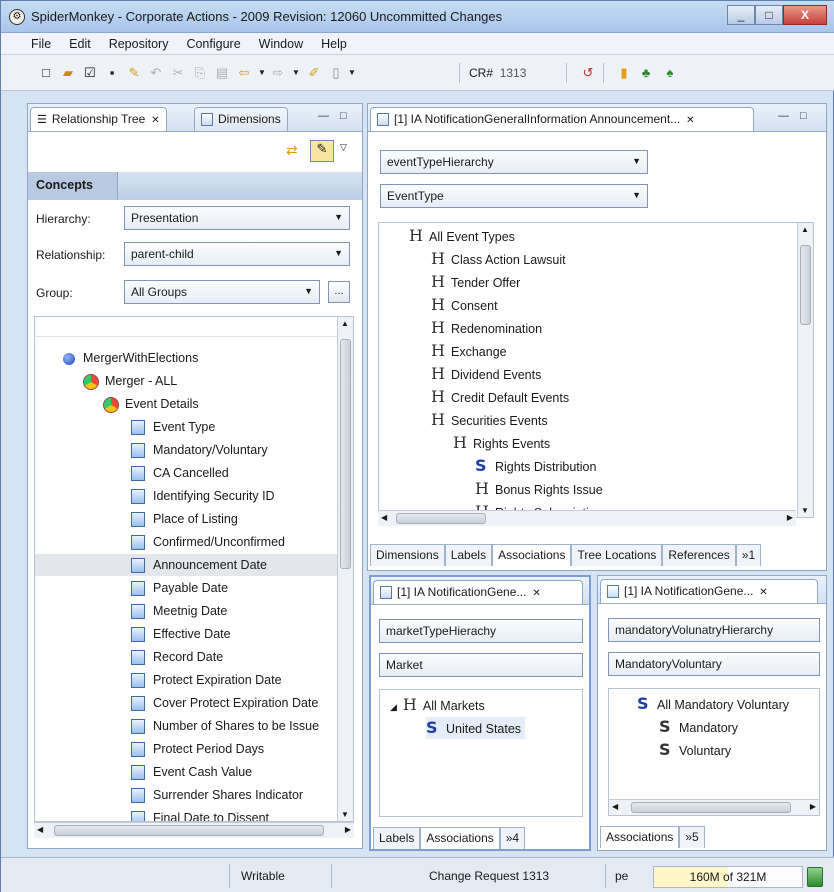  I want to click on back-arrow-icon: ⇦, so click(244, 73).